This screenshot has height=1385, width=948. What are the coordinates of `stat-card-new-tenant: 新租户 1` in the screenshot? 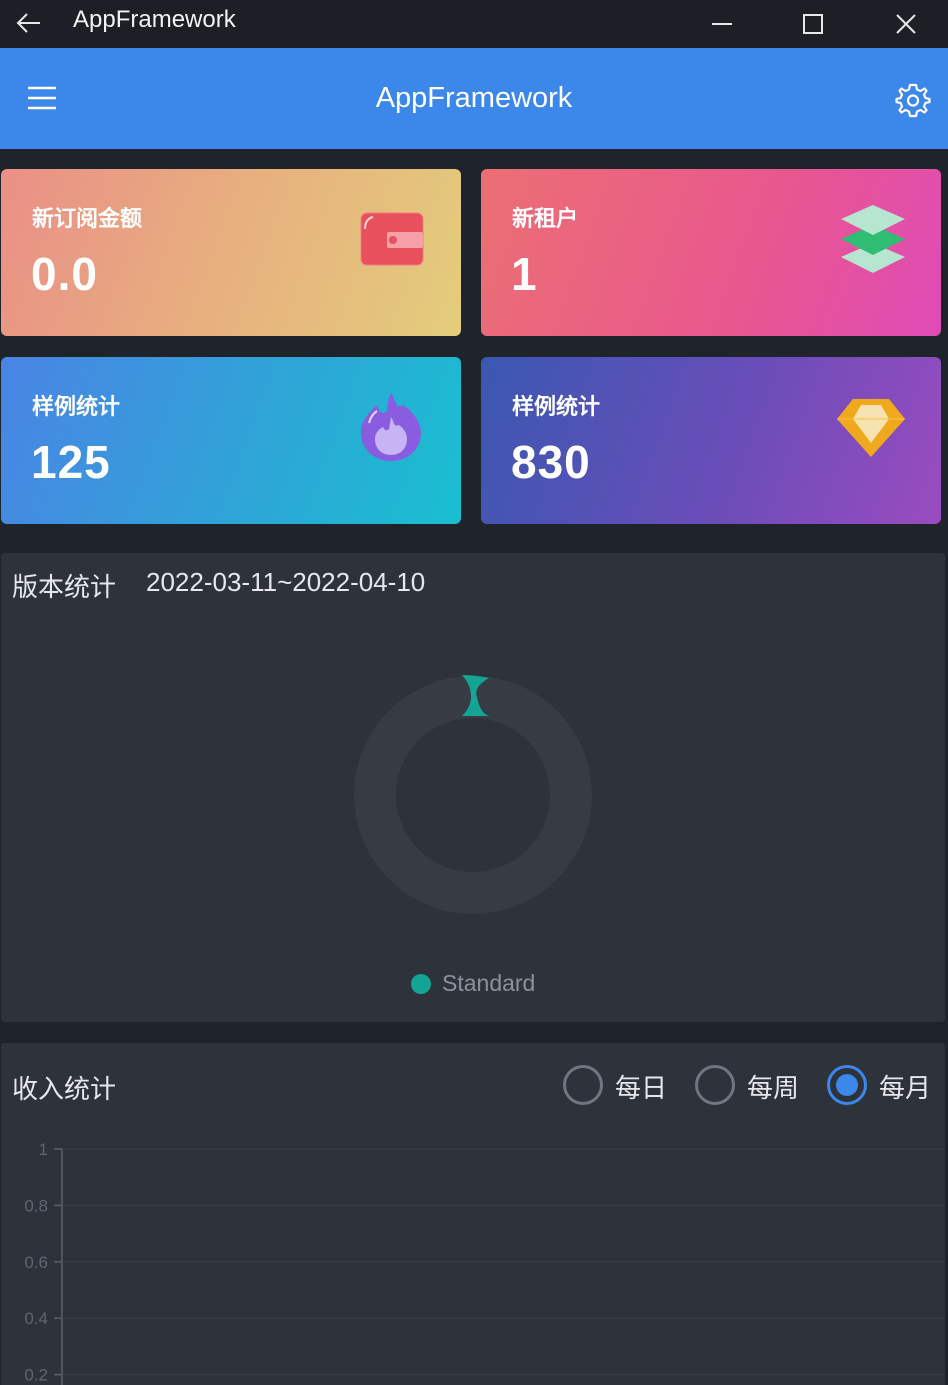 It's located at (711, 252).